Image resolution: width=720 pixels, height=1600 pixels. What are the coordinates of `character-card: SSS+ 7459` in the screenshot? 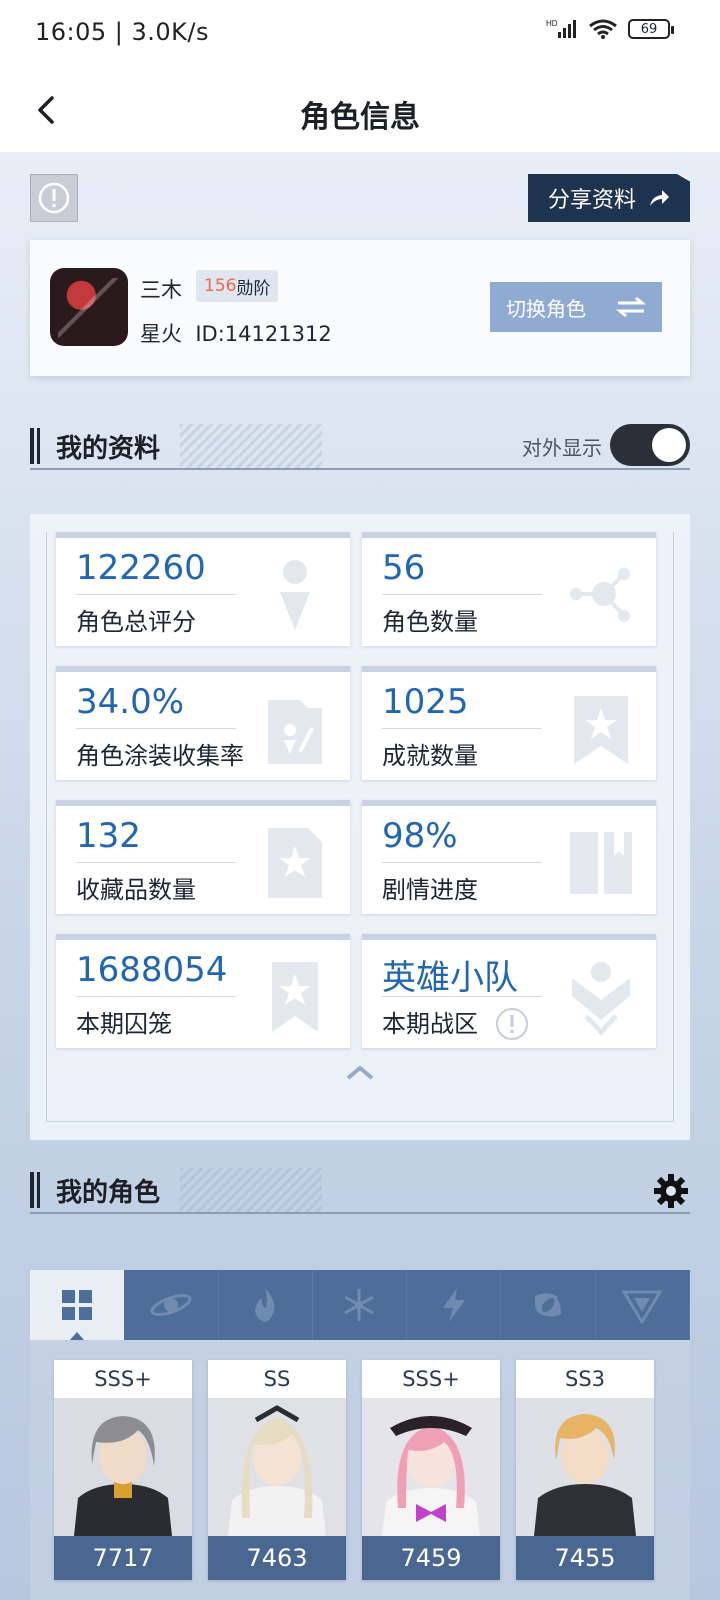 It's located at (431, 1470).